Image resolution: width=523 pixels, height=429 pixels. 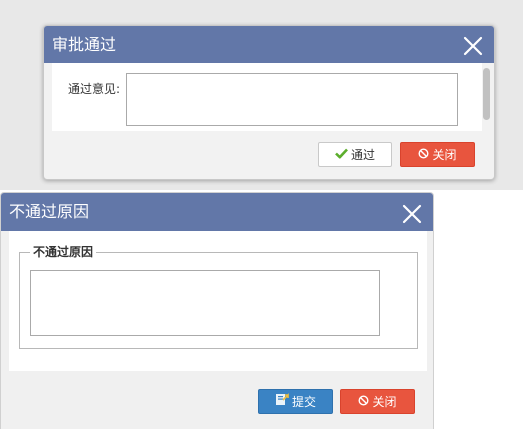 What do you see at coordinates (362, 155) in the screenshot?
I see `pass-button-label: 通过` at bounding box center [362, 155].